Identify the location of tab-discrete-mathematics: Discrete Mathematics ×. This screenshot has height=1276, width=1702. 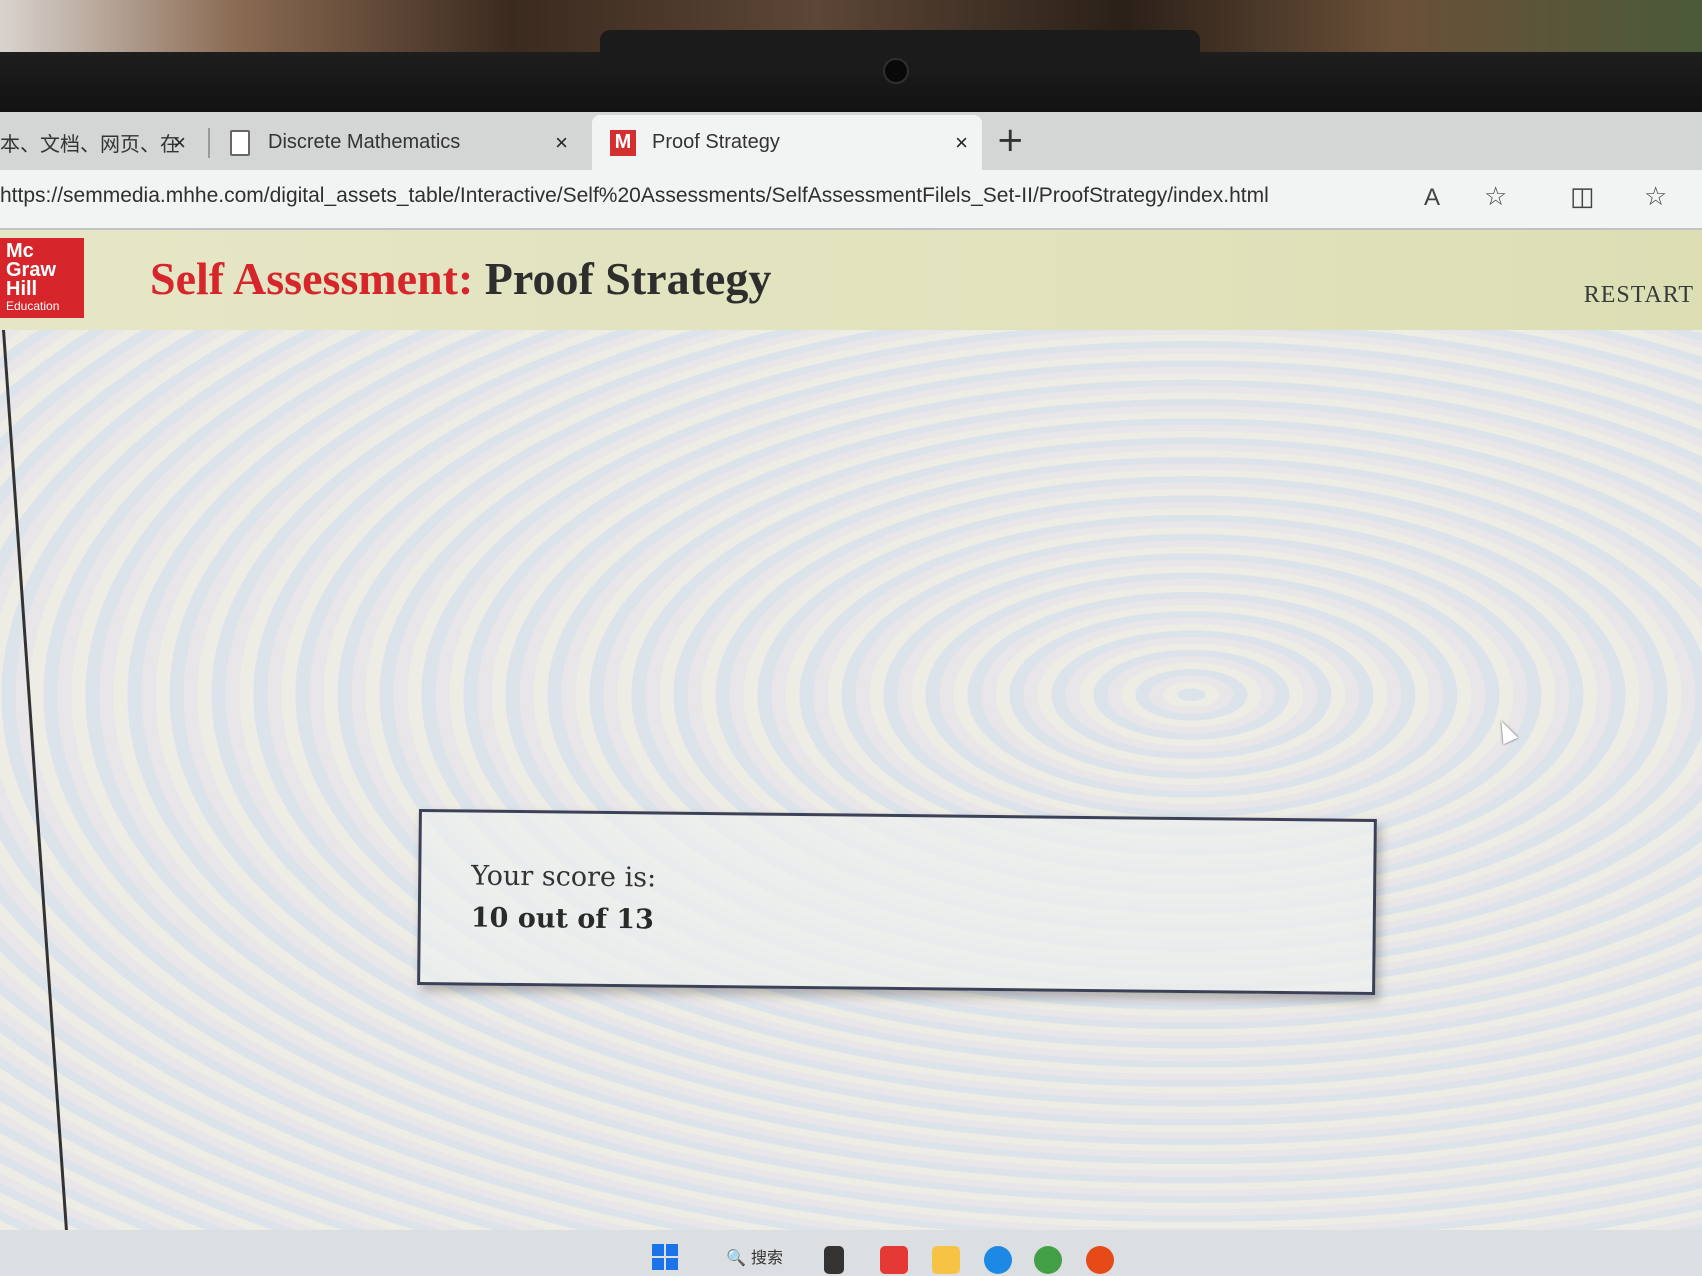
(397, 142).